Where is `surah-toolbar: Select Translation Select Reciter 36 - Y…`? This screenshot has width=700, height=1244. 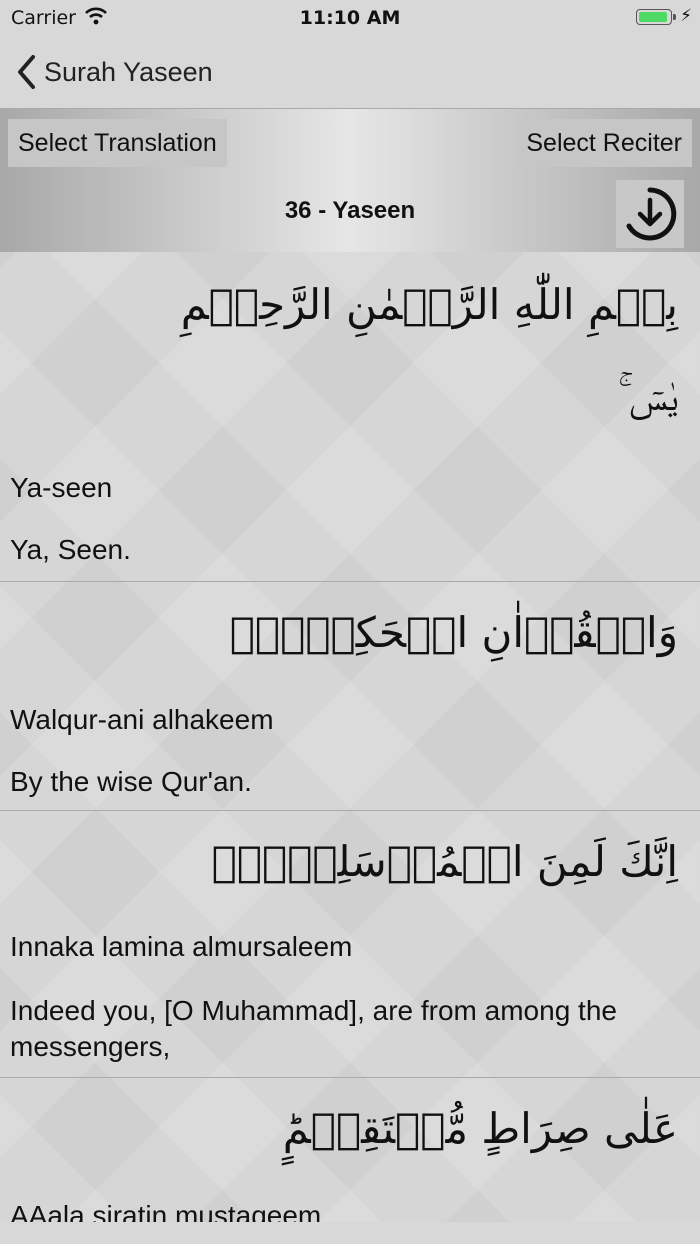
surah-toolbar: Select Translation Select Reciter 36 - Y… is located at coordinates (350, 180).